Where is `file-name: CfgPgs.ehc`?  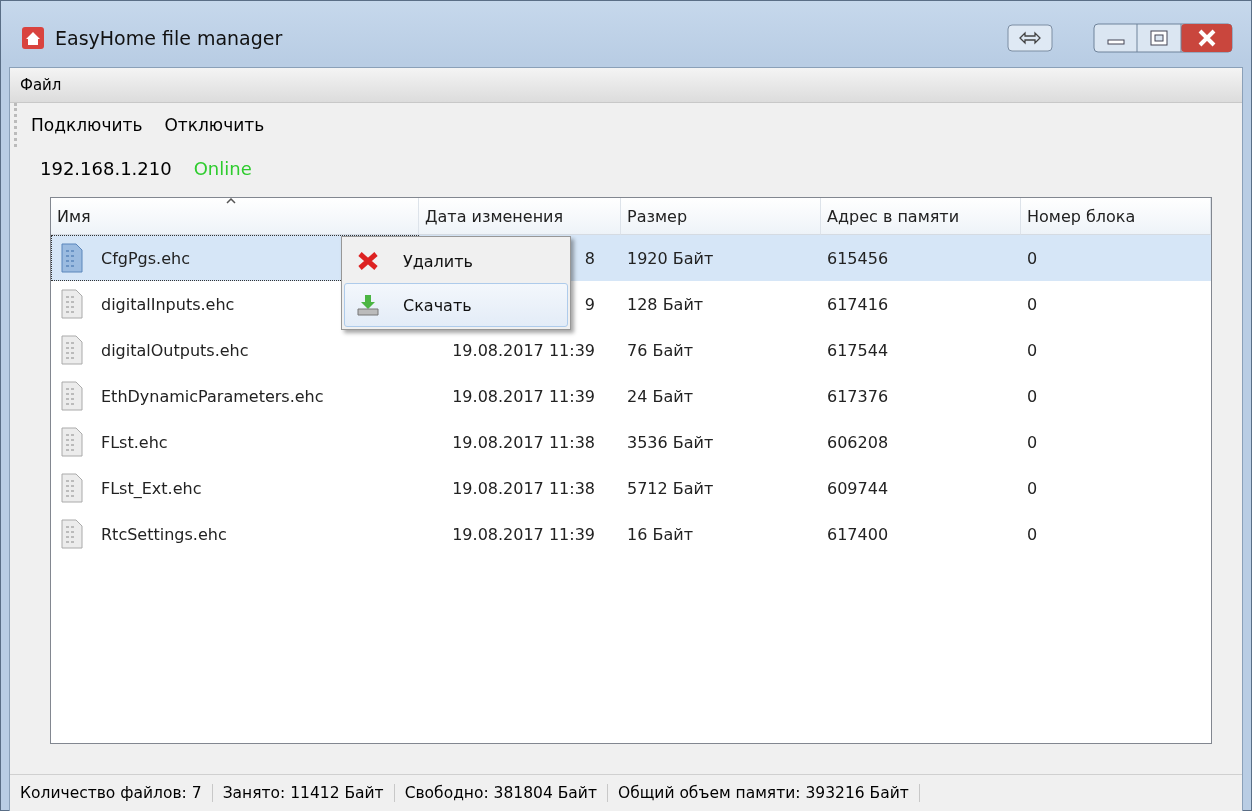
file-name: CfgPgs.ehc is located at coordinates (145, 258).